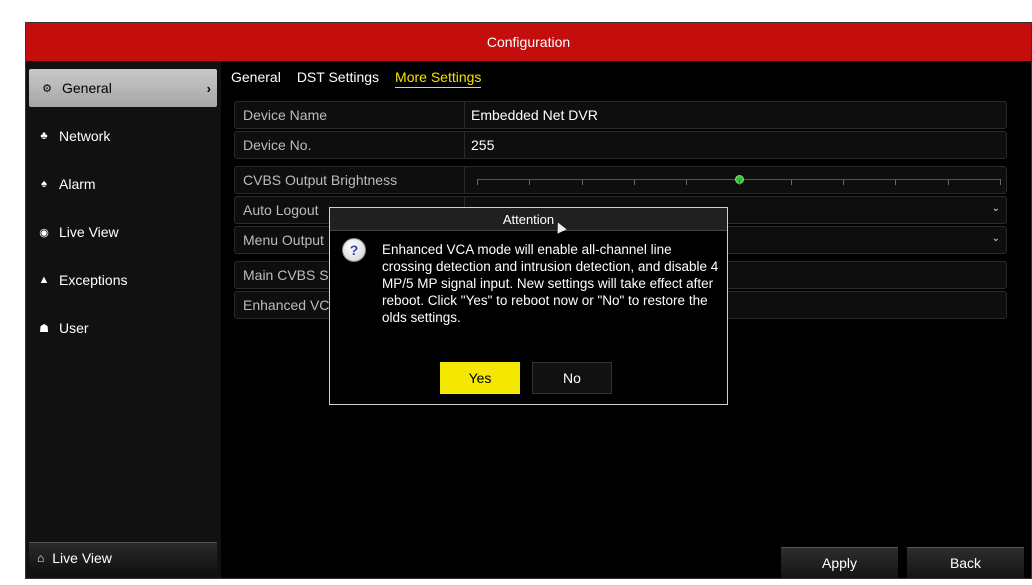  I want to click on device-name-field: Embedded Net DVR, so click(738, 115).